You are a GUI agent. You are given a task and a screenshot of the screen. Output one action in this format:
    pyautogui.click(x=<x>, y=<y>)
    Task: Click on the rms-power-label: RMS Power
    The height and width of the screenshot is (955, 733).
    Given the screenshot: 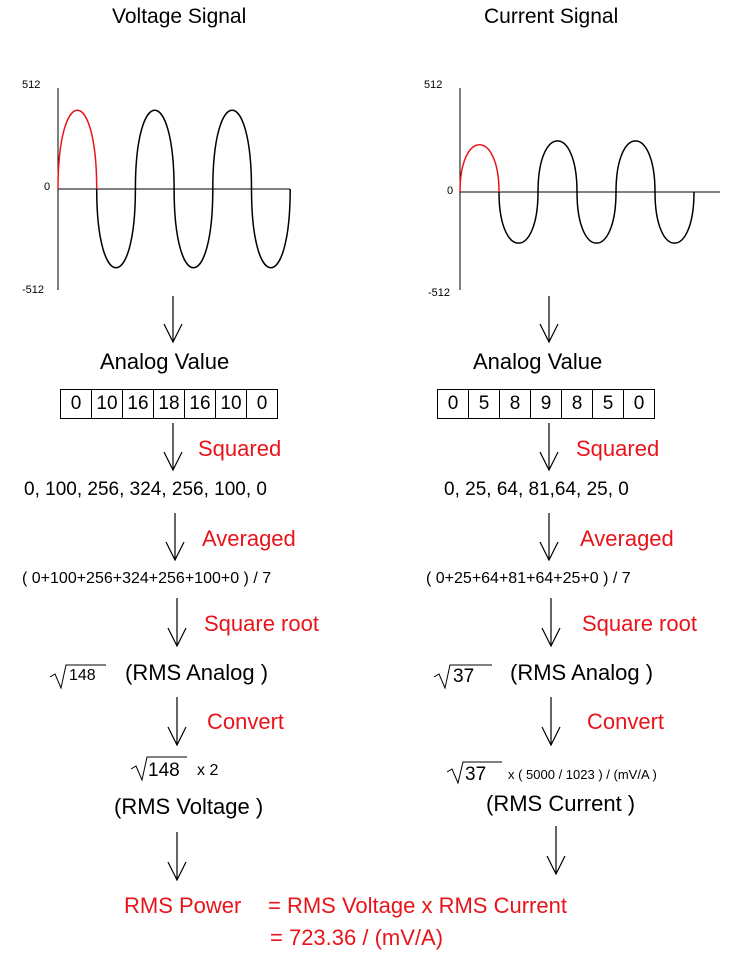 What is the action you would take?
    pyautogui.click(x=183, y=905)
    